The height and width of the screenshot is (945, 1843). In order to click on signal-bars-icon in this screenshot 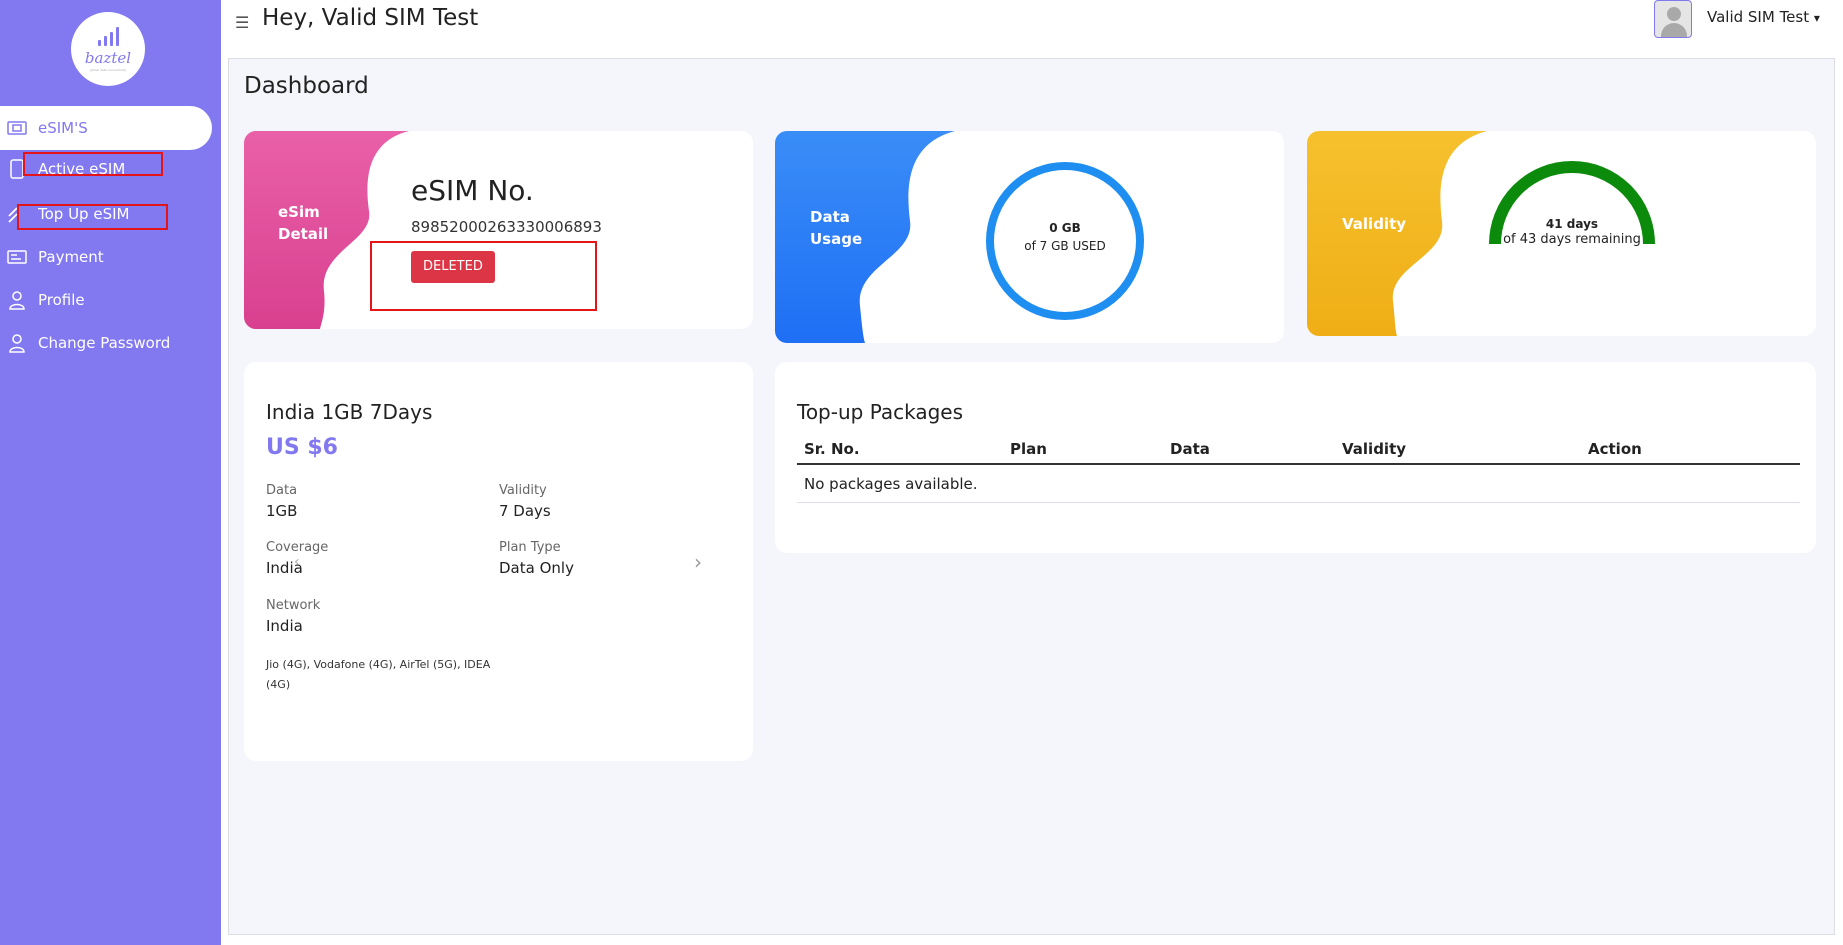, I will do `click(108, 36)`.